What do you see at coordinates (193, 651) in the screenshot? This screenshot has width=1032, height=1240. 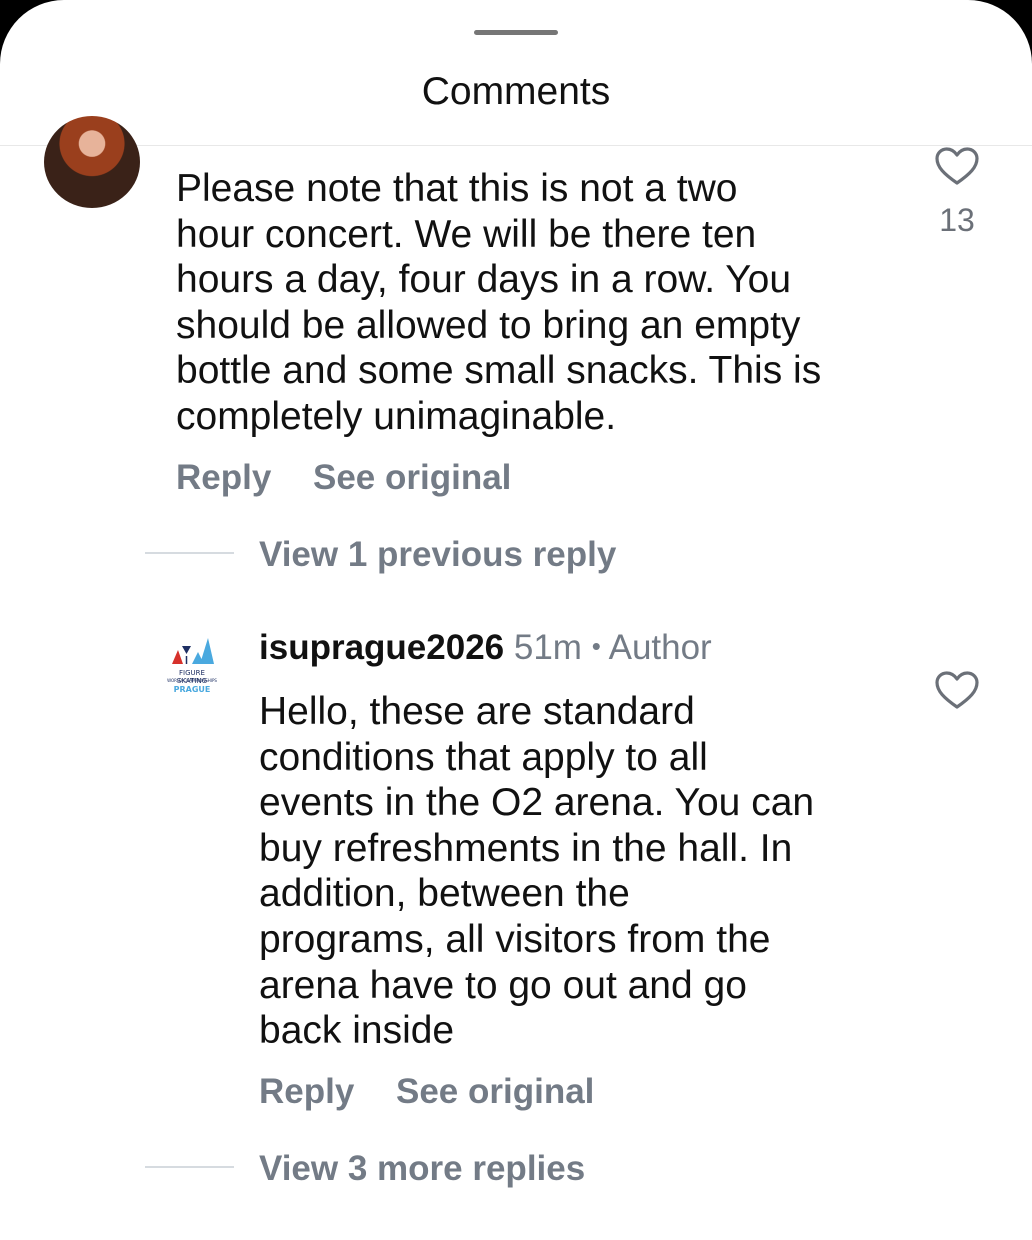 I see `isu-logo-icon` at bounding box center [193, 651].